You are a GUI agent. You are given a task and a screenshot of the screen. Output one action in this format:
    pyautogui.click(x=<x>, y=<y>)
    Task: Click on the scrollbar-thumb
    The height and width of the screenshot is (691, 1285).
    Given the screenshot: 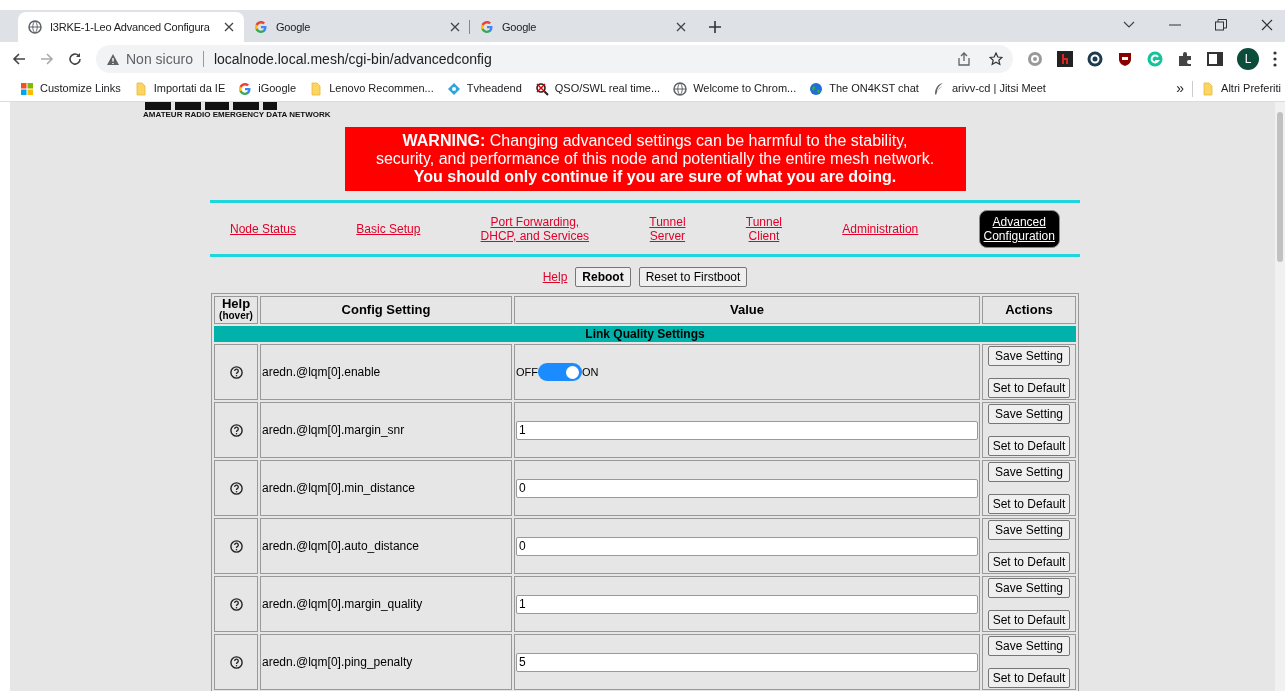 What is the action you would take?
    pyautogui.click(x=1280, y=187)
    